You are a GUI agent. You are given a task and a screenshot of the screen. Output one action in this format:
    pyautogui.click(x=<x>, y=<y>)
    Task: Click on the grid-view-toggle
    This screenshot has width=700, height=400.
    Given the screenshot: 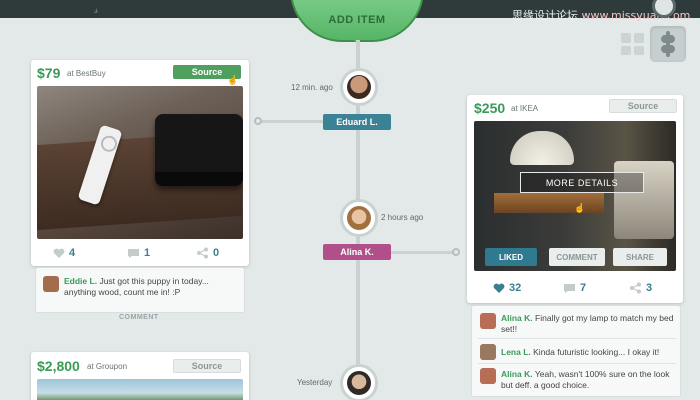 What is the action you would take?
    pyautogui.click(x=632, y=44)
    